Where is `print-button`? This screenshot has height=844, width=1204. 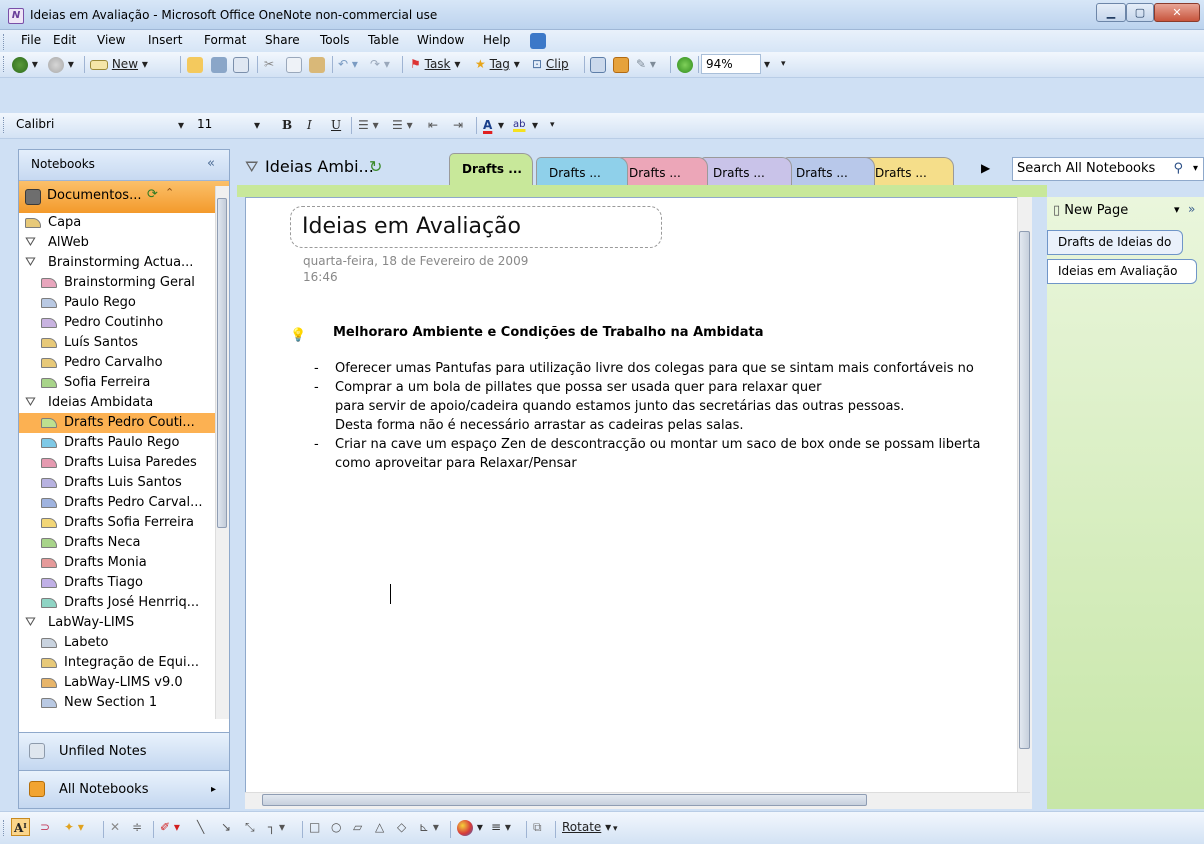 print-button is located at coordinates (219, 64).